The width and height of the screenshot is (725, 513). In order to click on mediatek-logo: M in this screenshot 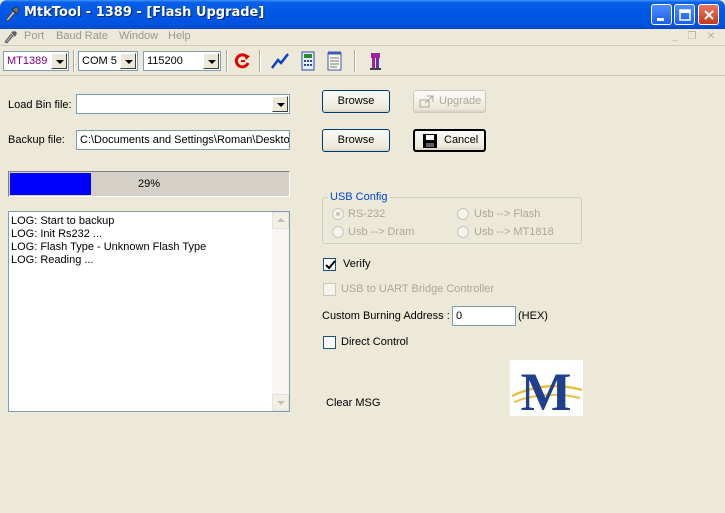, I will do `click(546, 391)`.